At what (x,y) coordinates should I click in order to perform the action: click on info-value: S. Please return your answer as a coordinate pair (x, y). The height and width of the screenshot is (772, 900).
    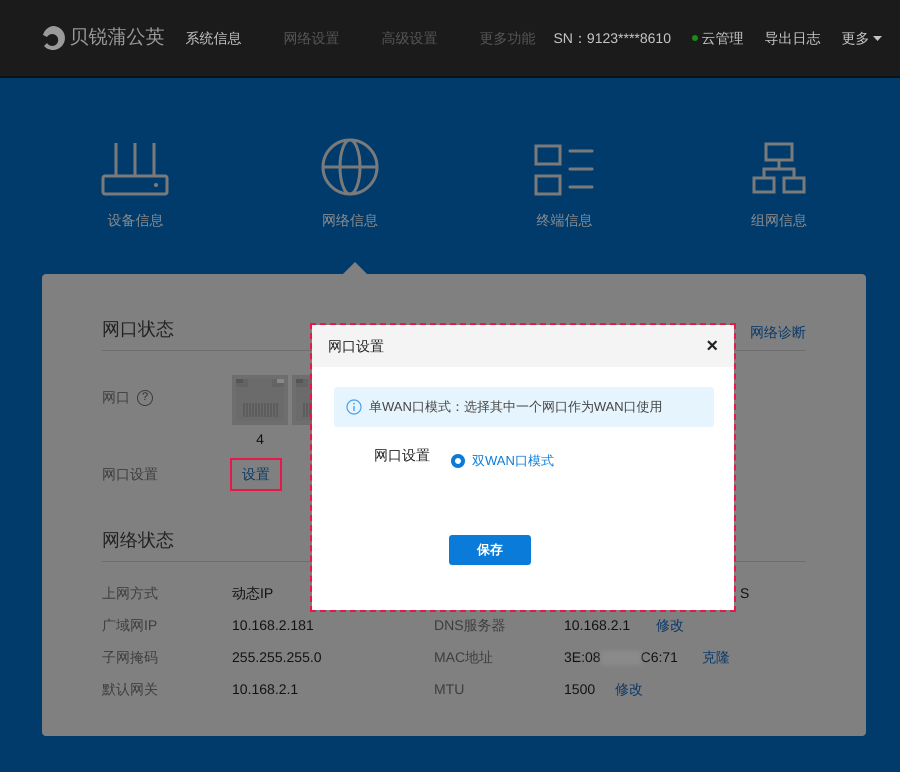
    Looking at the image, I should click on (745, 593).